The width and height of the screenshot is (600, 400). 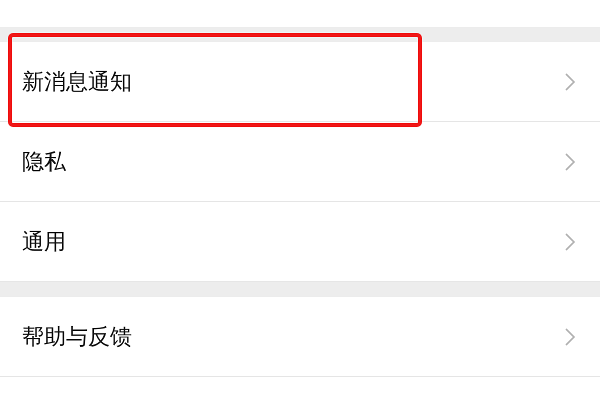 I want to click on settings-label: 通用, so click(x=44, y=242).